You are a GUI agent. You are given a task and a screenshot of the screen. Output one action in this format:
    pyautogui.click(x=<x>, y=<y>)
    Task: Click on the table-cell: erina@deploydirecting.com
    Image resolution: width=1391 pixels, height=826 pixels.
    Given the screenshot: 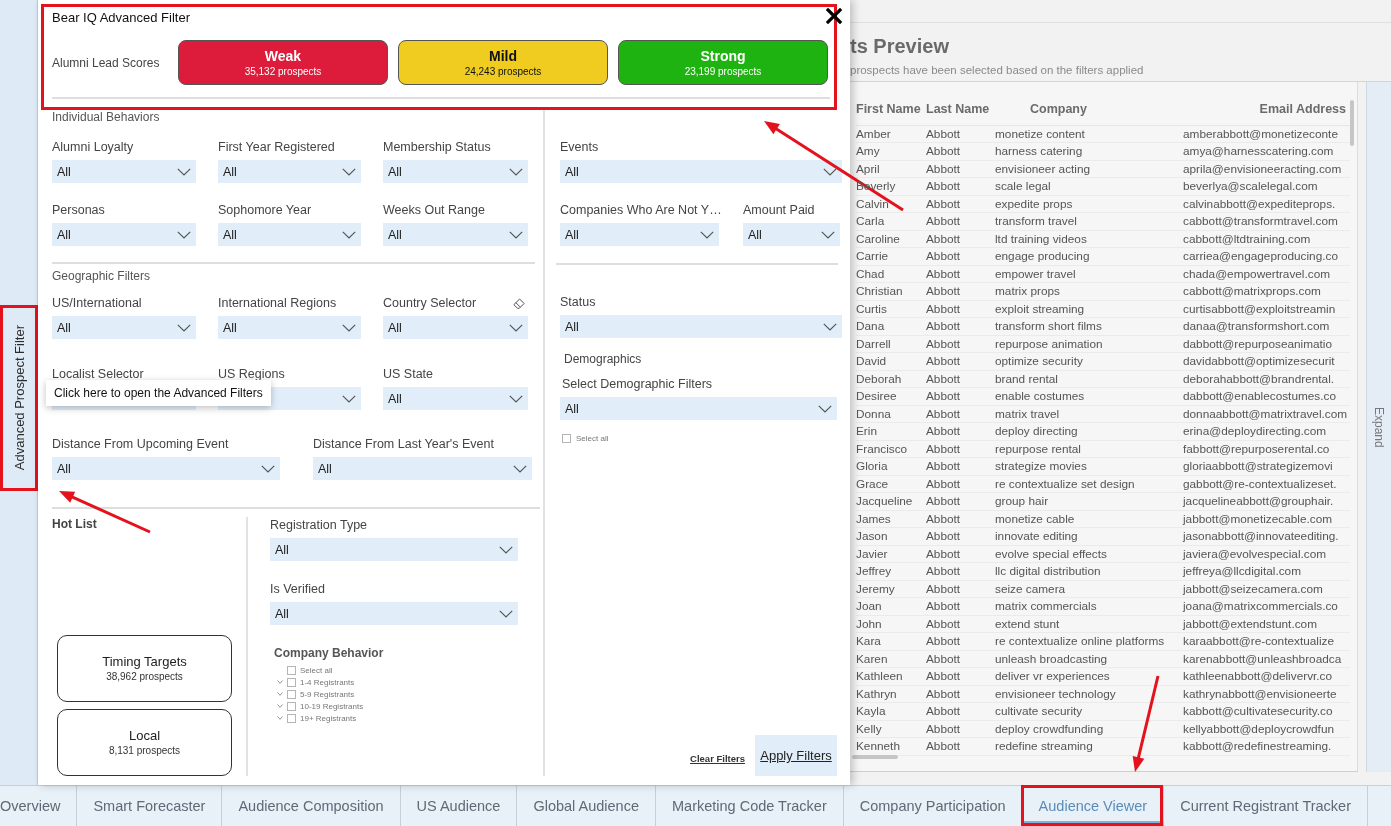 What is the action you would take?
    pyautogui.click(x=1266, y=431)
    